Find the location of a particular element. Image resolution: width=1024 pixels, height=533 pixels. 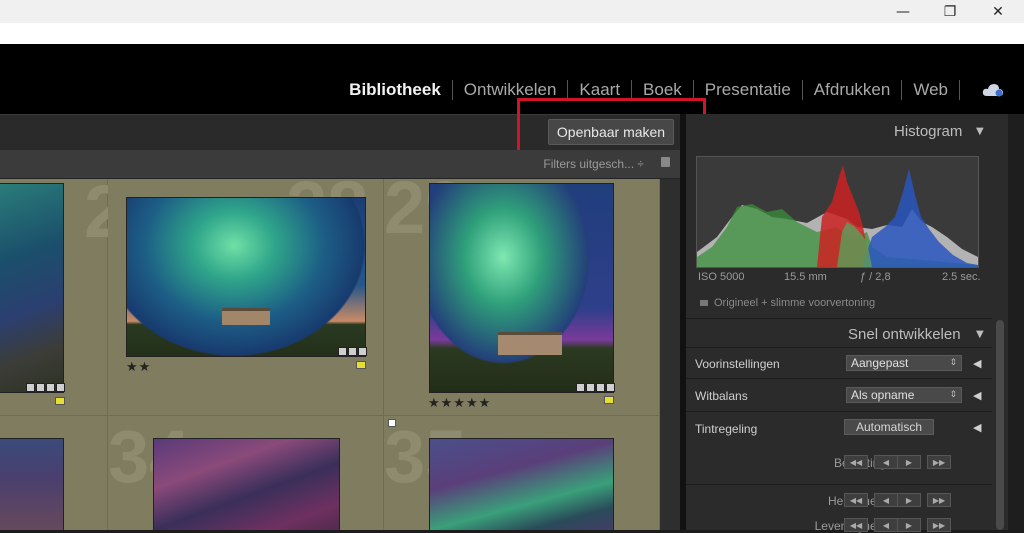

histogram-chart is located at coordinates (837, 212).